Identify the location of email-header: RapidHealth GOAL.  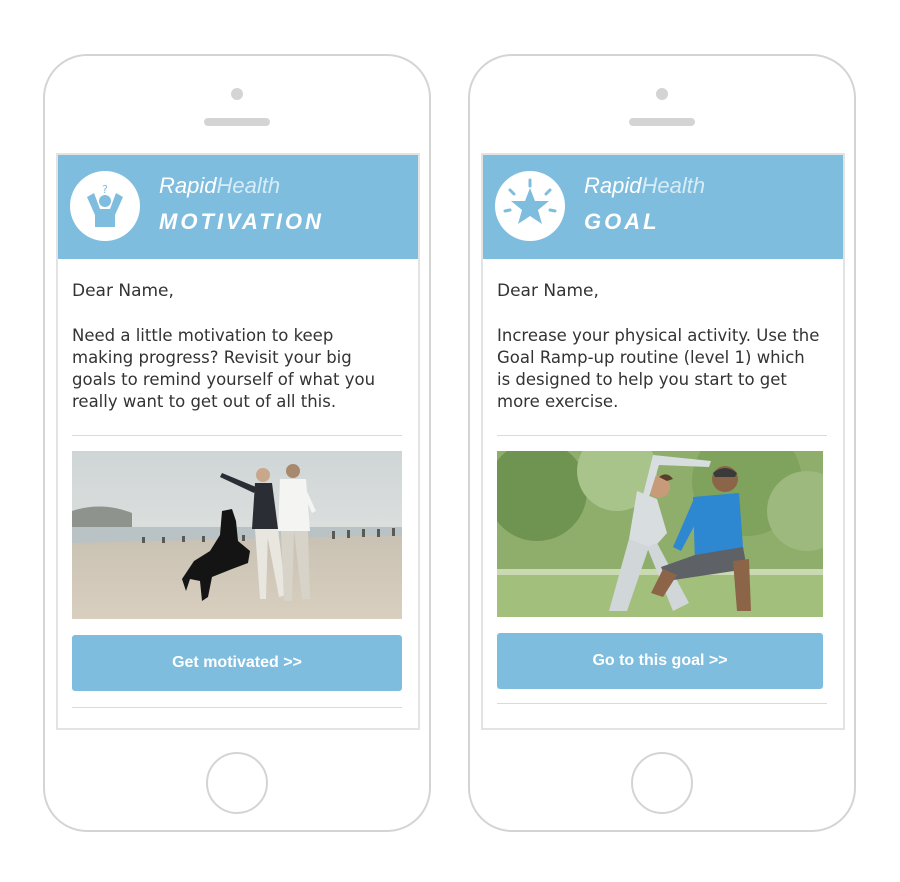
(663, 207).